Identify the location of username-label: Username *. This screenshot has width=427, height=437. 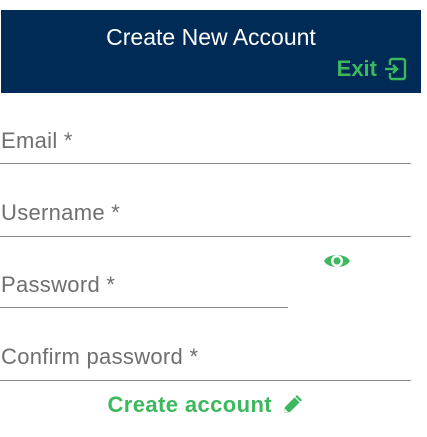
(61, 212).